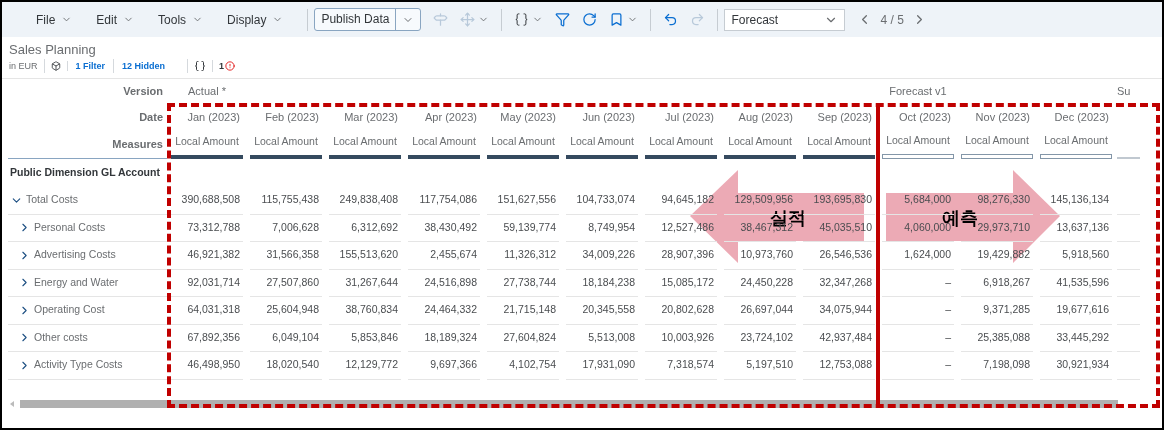  I want to click on value-cell-text: 5,918,560, so click(1085, 255).